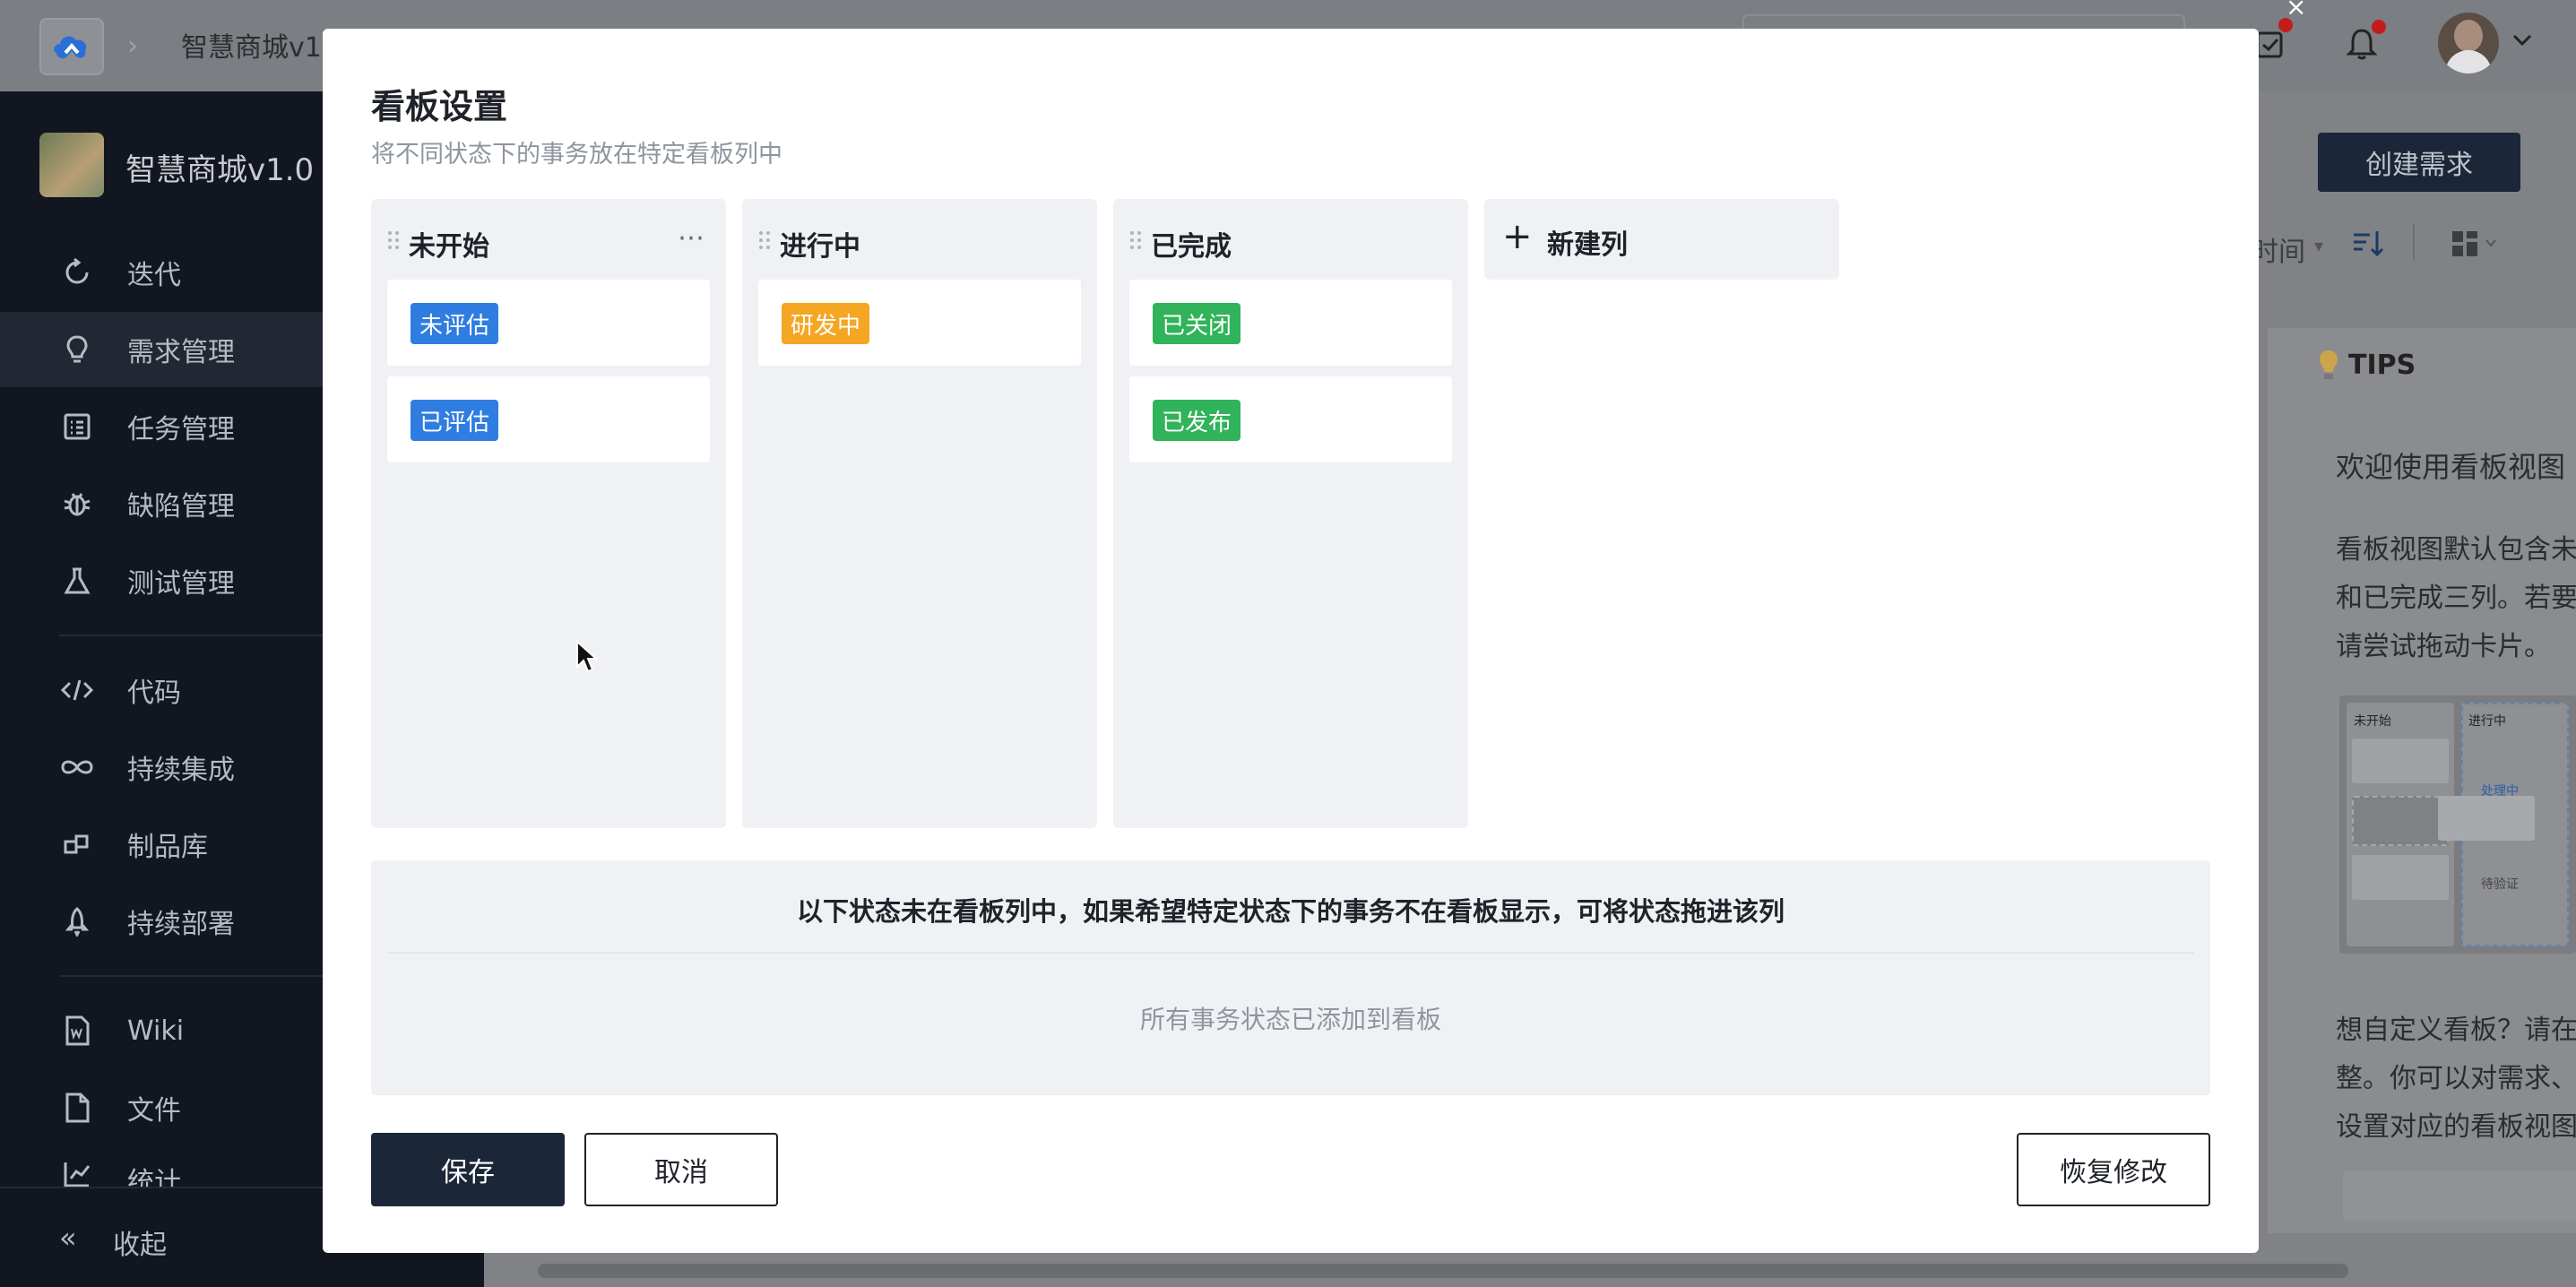 The width and height of the screenshot is (2576, 1287). I want to click on file-icon, so click(77, 1108).